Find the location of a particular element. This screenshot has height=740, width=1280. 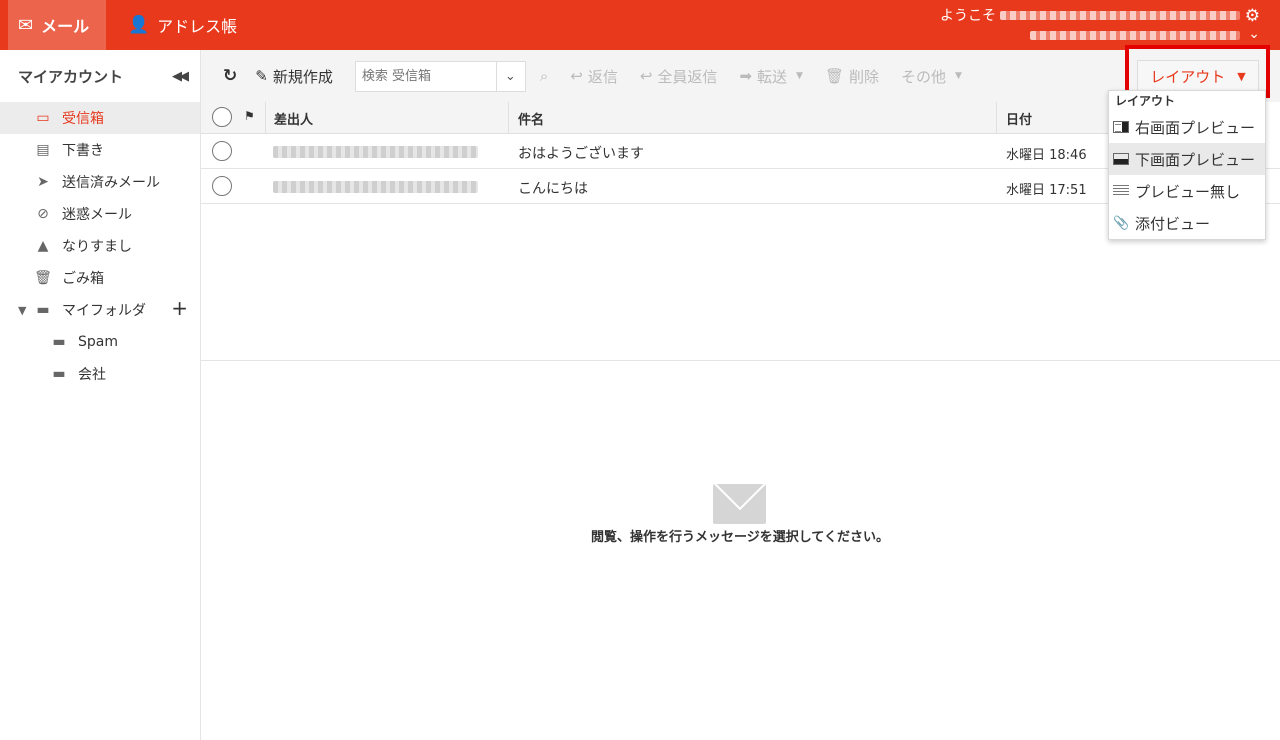

send-icon: ➤ is located at coordinates (43, 182).